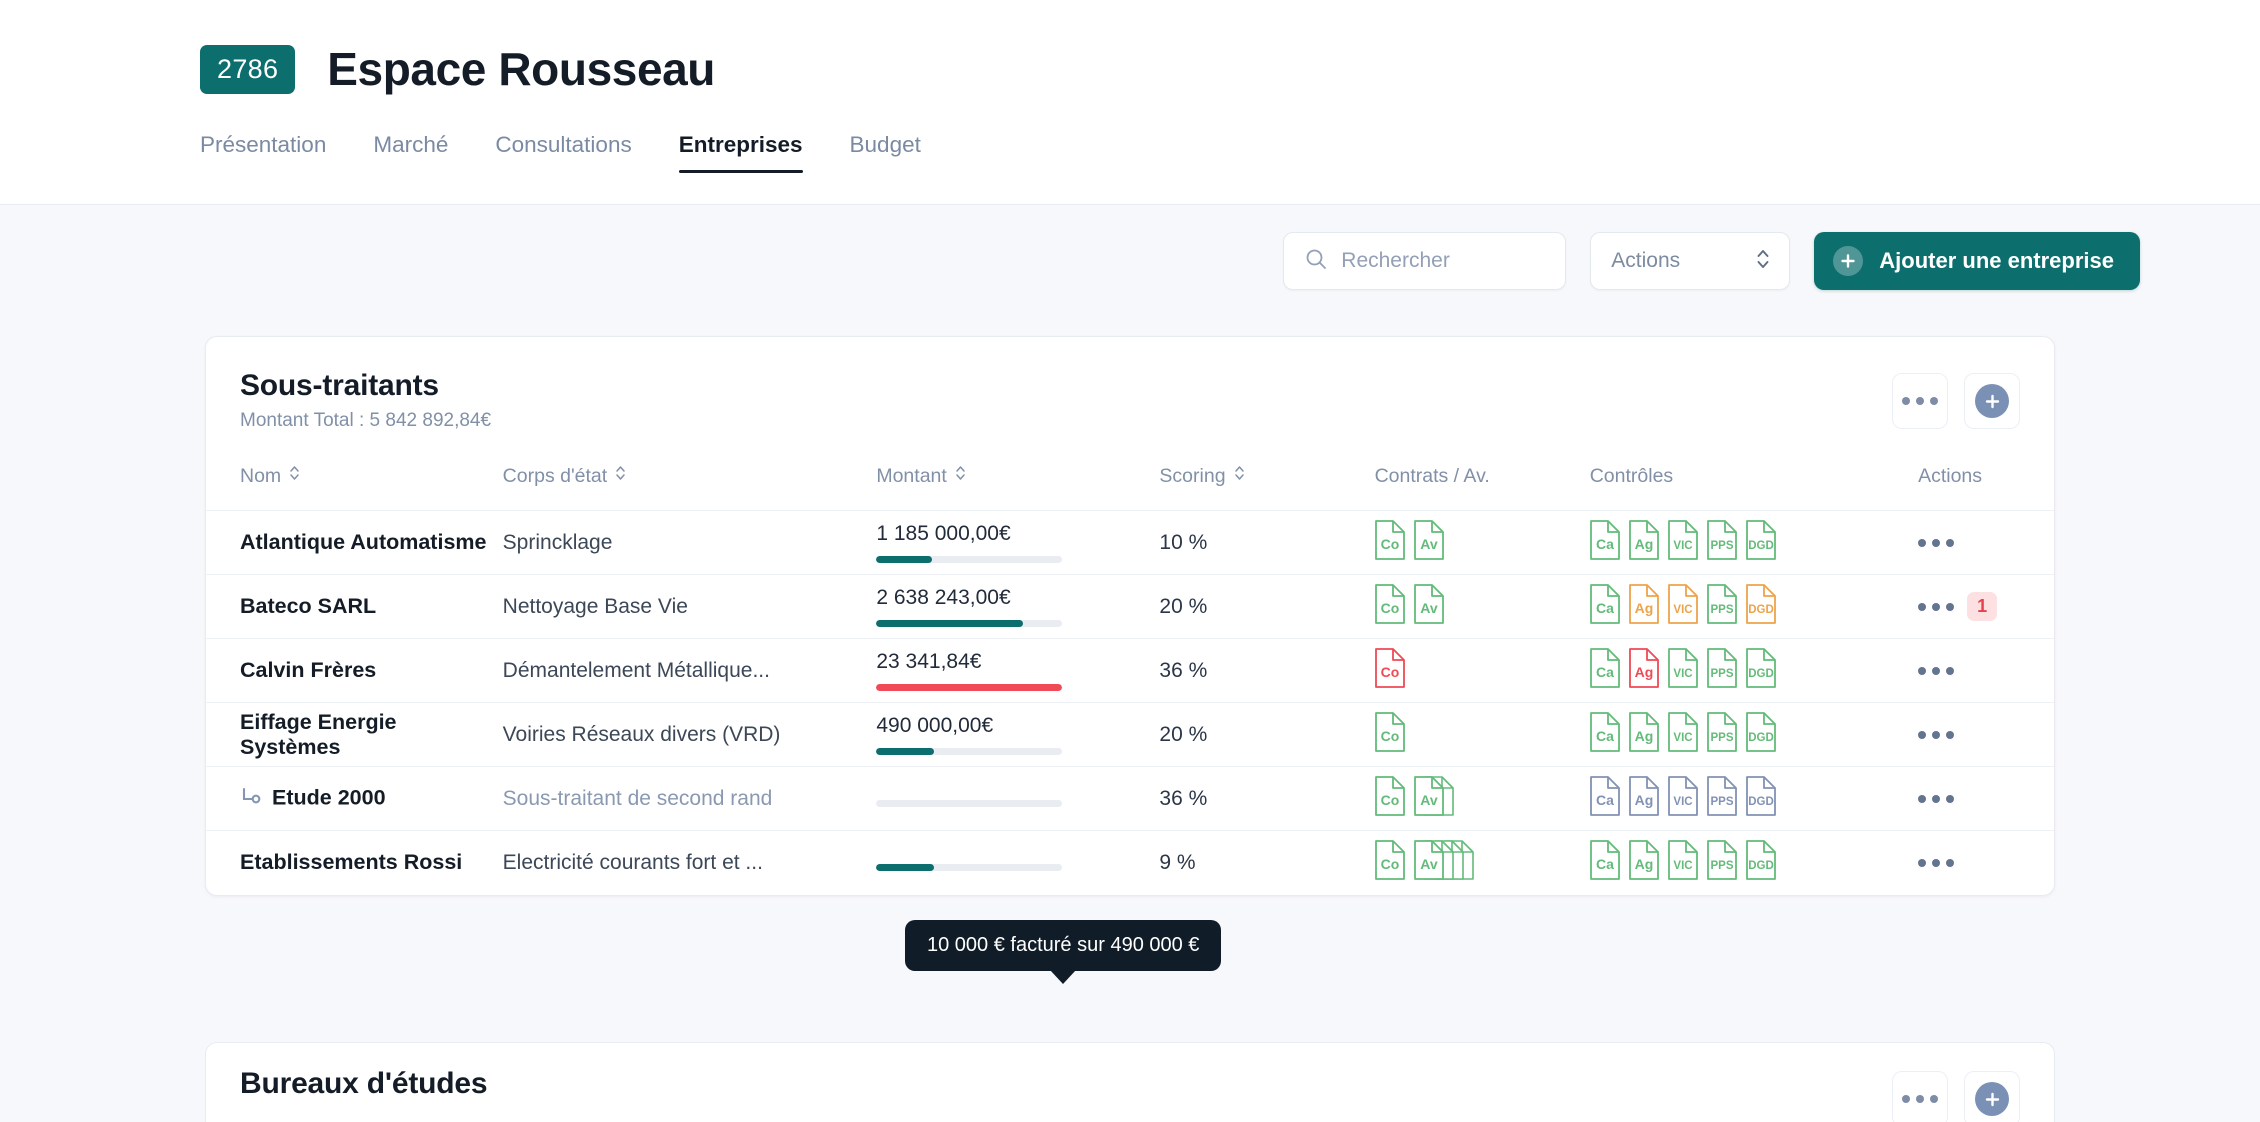  Describe the element at coordinates (1690, 261) in the screenshot. I see `actions-select: Actions` at that location.